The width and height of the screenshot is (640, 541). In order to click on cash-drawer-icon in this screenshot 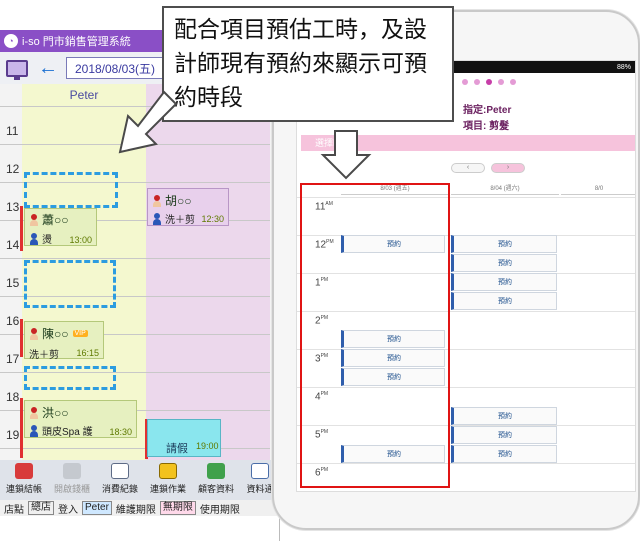, I will do `click(72, 471)`.